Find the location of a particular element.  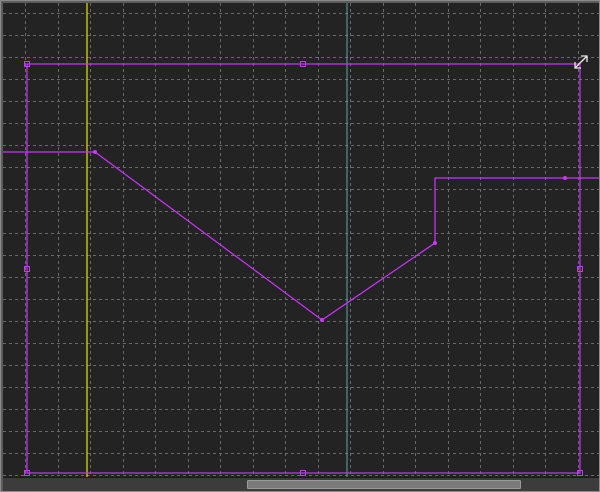

horizontal-scrollbar is located at coordinates (301, 484).